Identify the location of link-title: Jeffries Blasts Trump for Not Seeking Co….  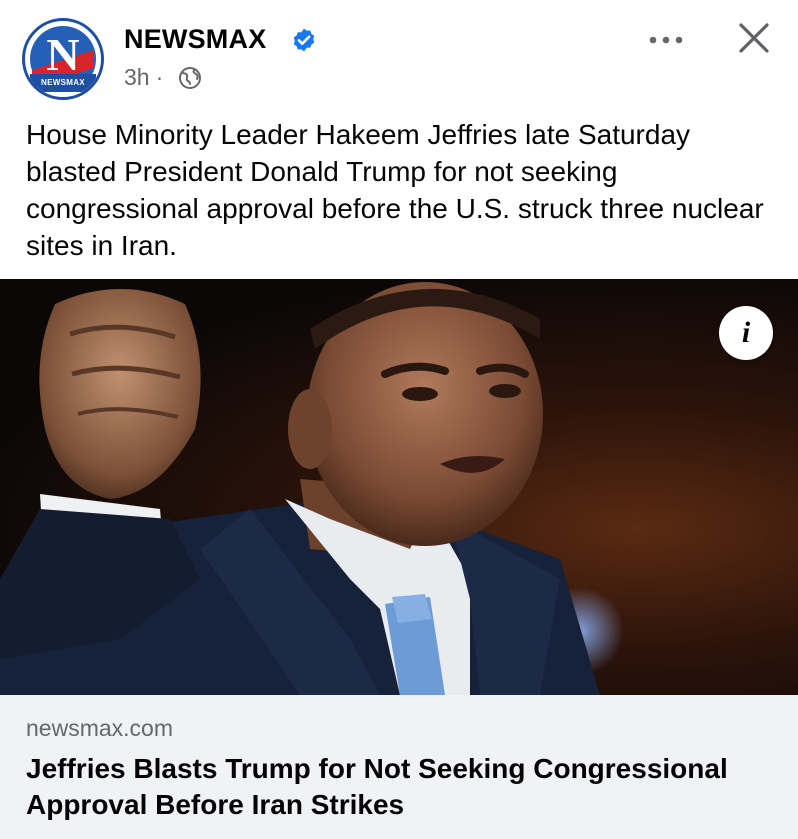
(396, 787).